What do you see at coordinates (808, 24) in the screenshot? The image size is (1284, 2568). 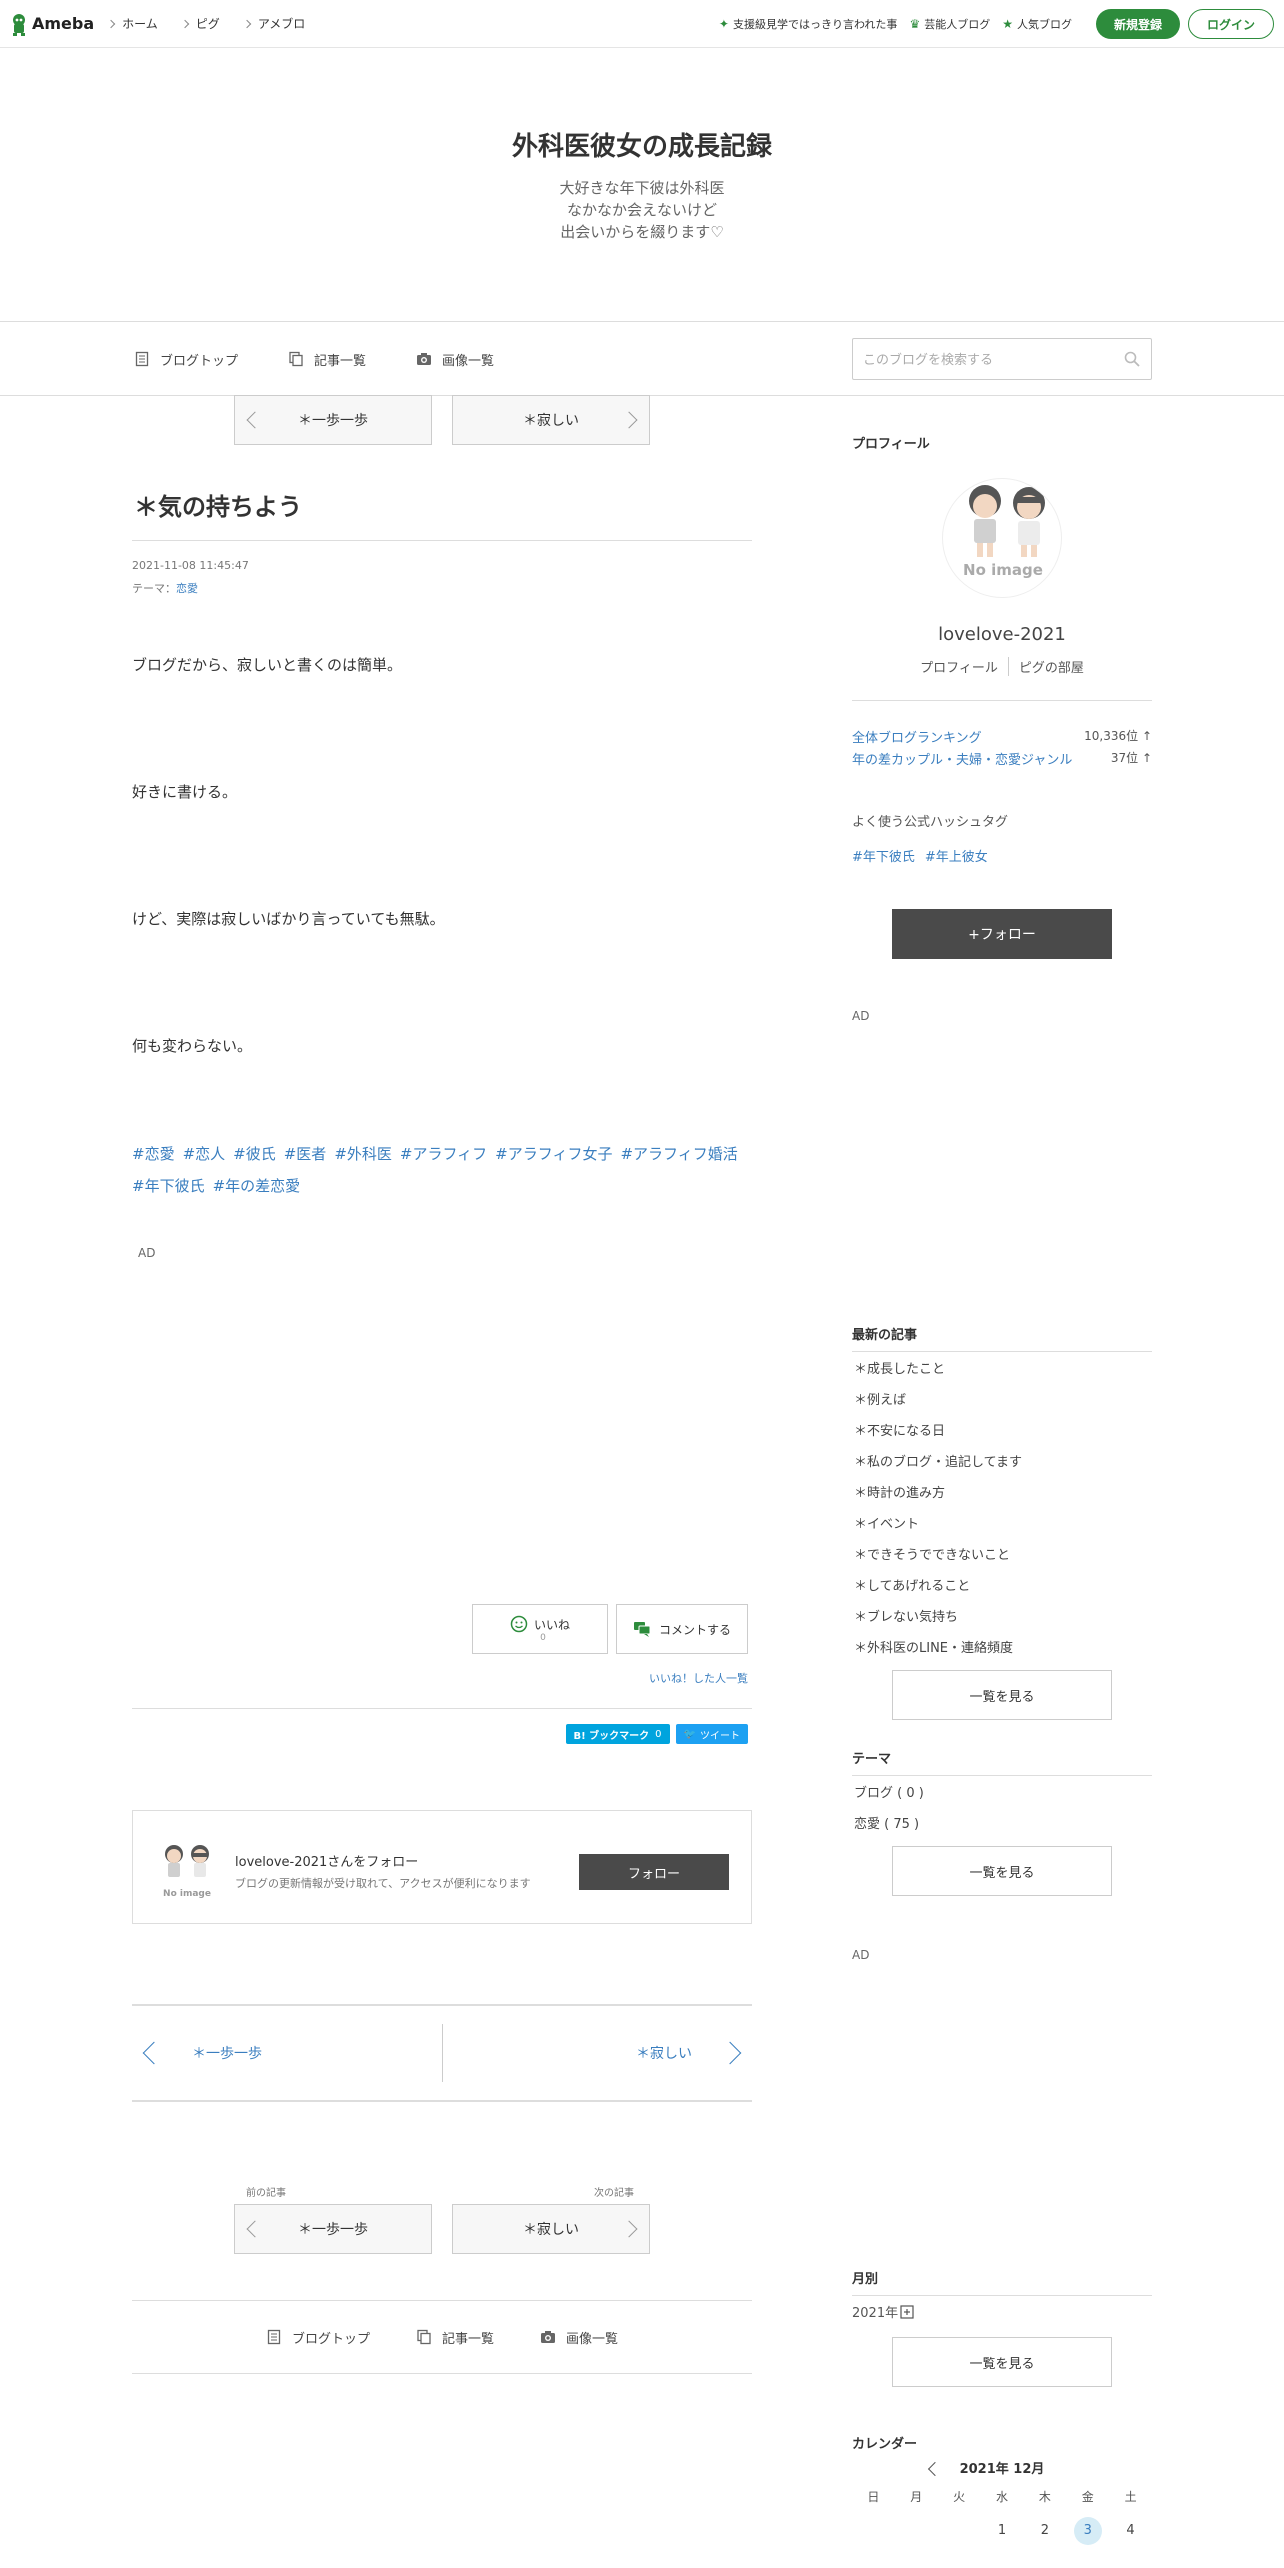 I see `trending-topic-link: ✦ 支援級見学ではっきり言われた事` at bounding box center [808, 24].